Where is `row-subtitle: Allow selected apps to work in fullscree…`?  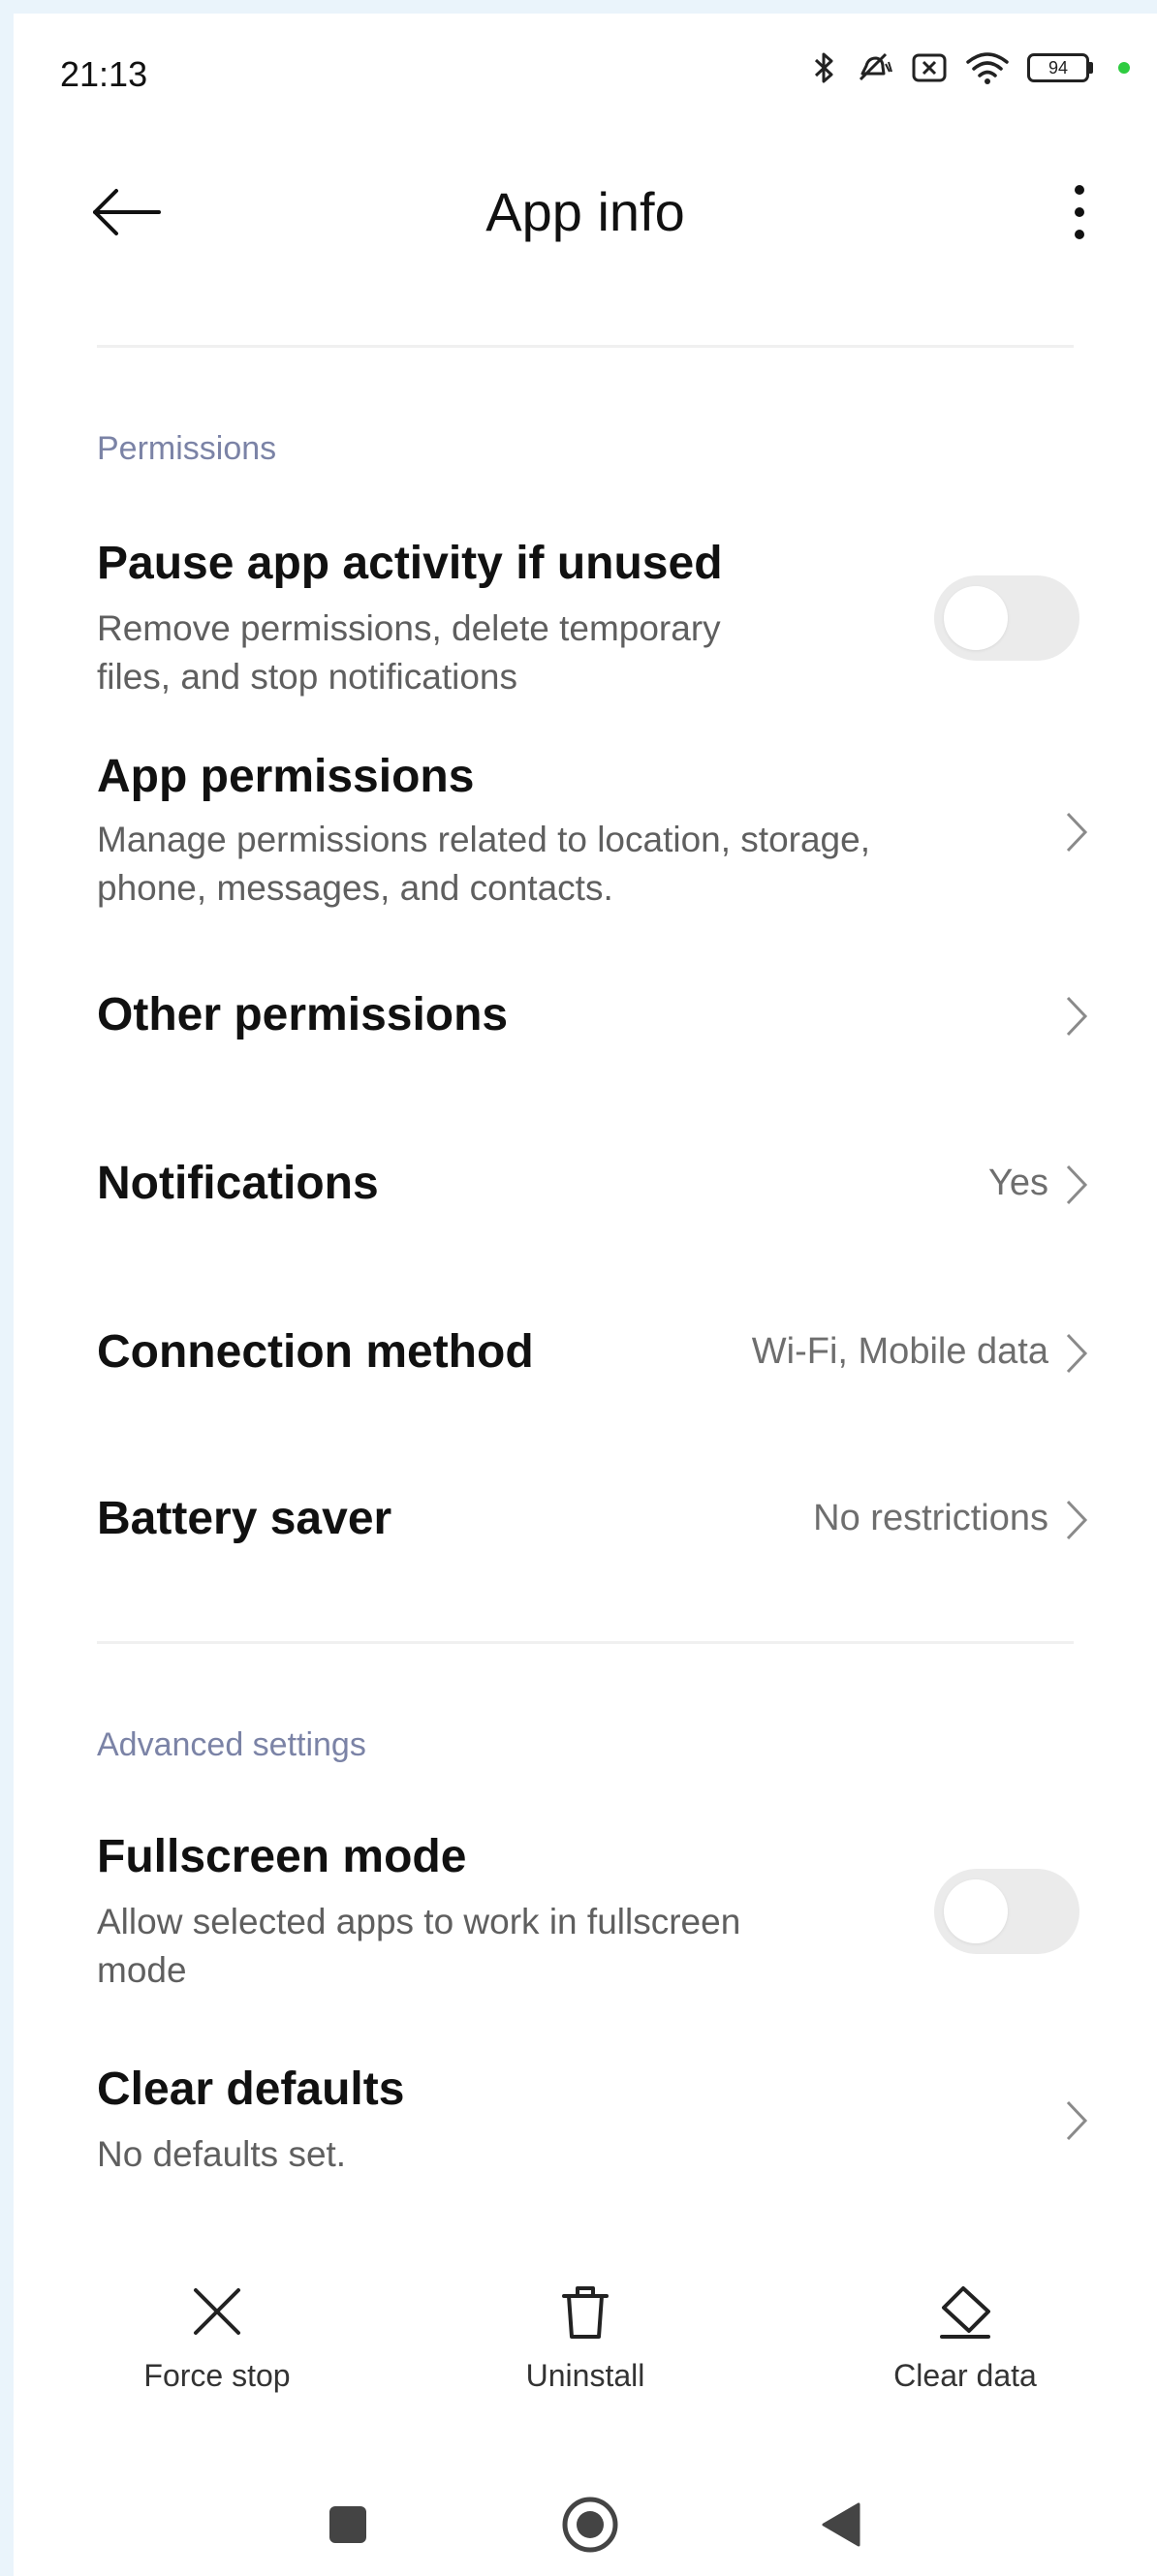 row-subtitle: Allow selected apps to work in fullscree… is located at coordinates (418, 1946).